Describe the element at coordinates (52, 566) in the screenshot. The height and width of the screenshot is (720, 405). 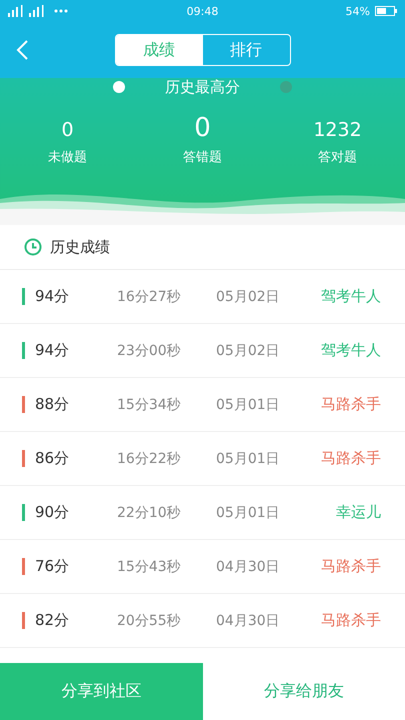
I see `score-text: 76分` at that location.